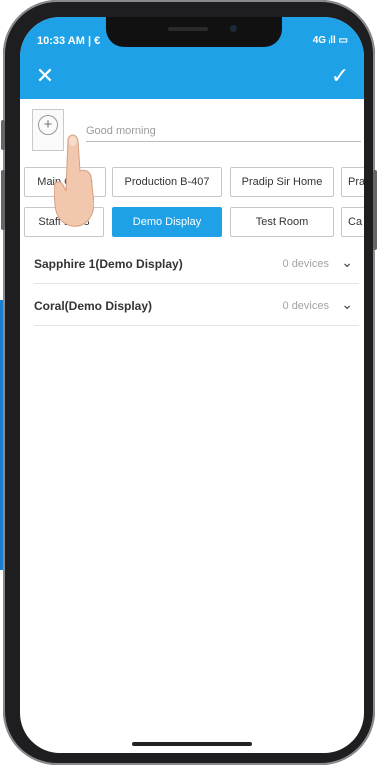 This screenshot has width=378, height=767. Describe the element at coordinates (375, 210) in the screenshot. I see `power-button` at that location.